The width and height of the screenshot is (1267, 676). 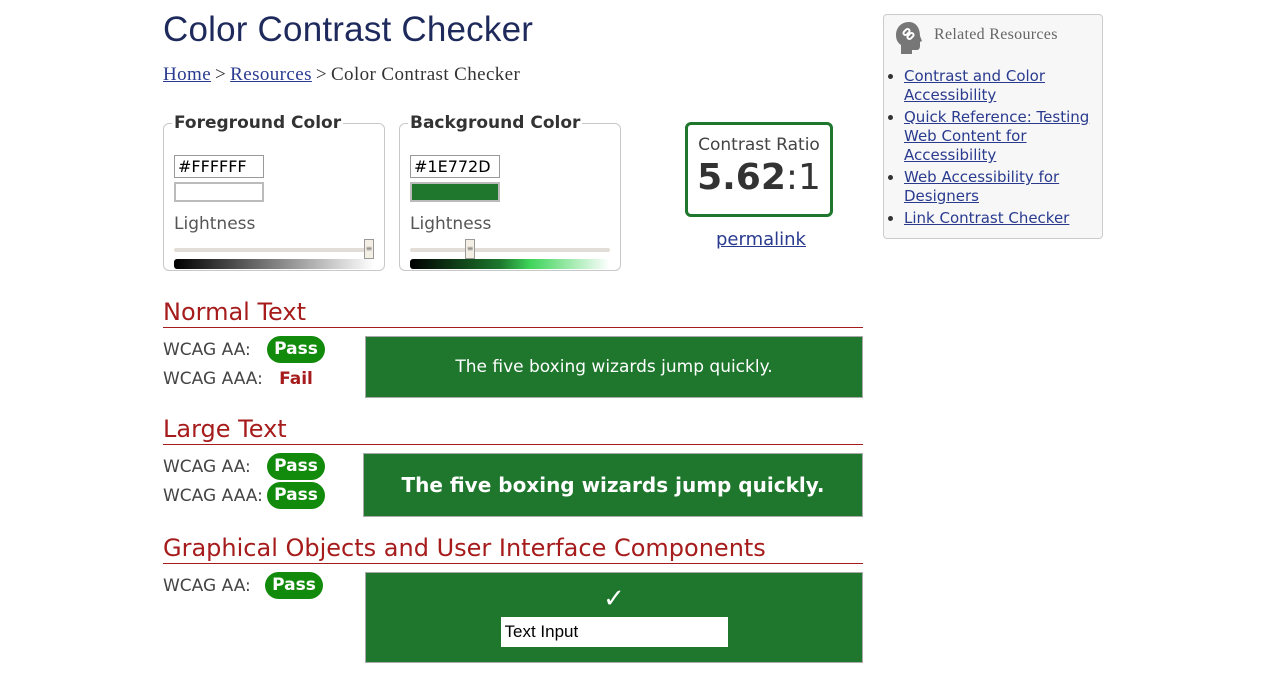 I want to click on list-item: Web Accessibility for Designers, so click(x=1003, y=187).